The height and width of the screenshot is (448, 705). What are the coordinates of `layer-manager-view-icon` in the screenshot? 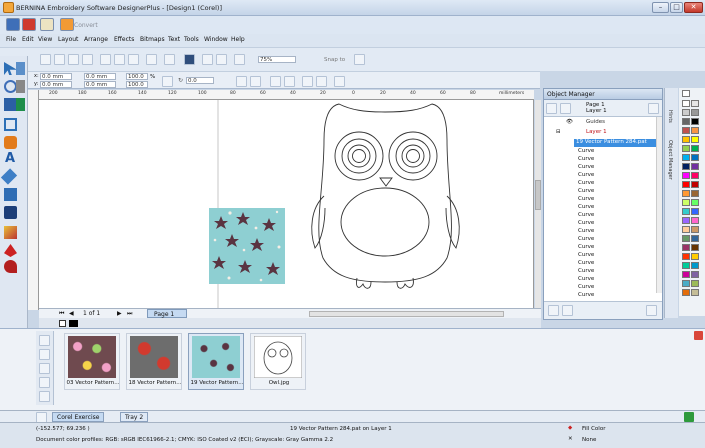 It's located at (551, 108).